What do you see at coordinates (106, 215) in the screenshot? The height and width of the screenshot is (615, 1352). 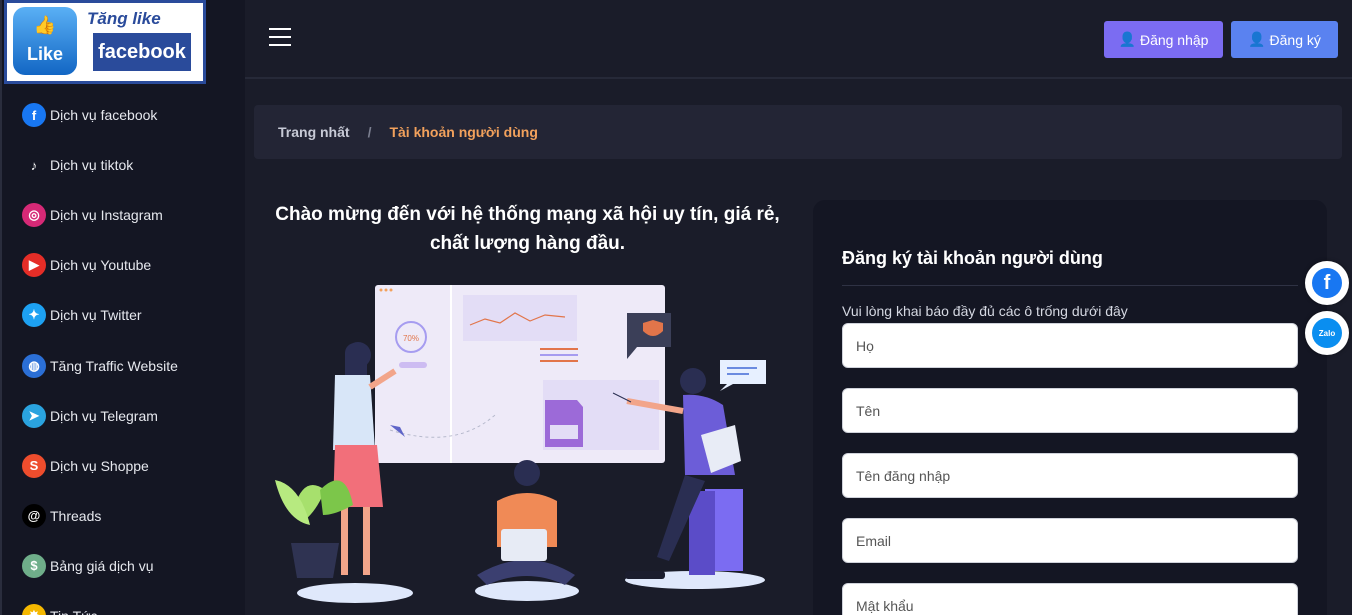 I see `sidebar-item-label: Dịch vụ Instagram` at bounding box center [106, 215].